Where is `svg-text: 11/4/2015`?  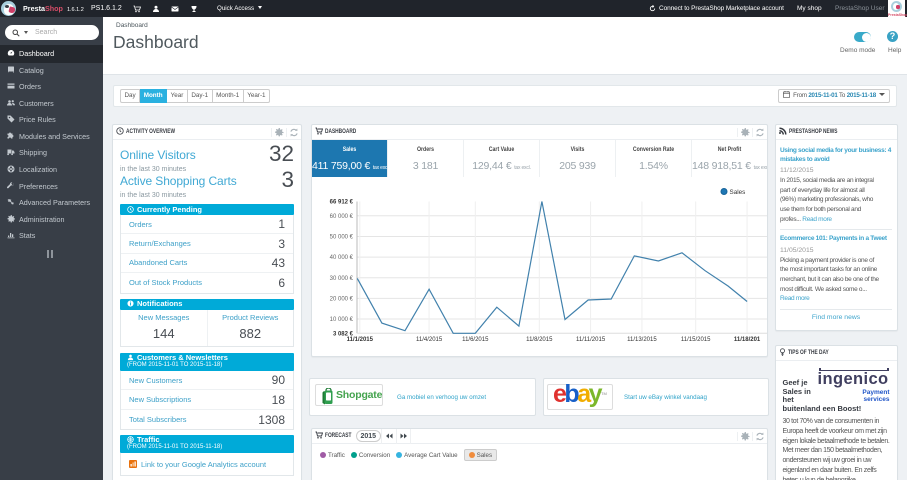 svg-text: 11/4/2015 is located at coordinates (429, 340).